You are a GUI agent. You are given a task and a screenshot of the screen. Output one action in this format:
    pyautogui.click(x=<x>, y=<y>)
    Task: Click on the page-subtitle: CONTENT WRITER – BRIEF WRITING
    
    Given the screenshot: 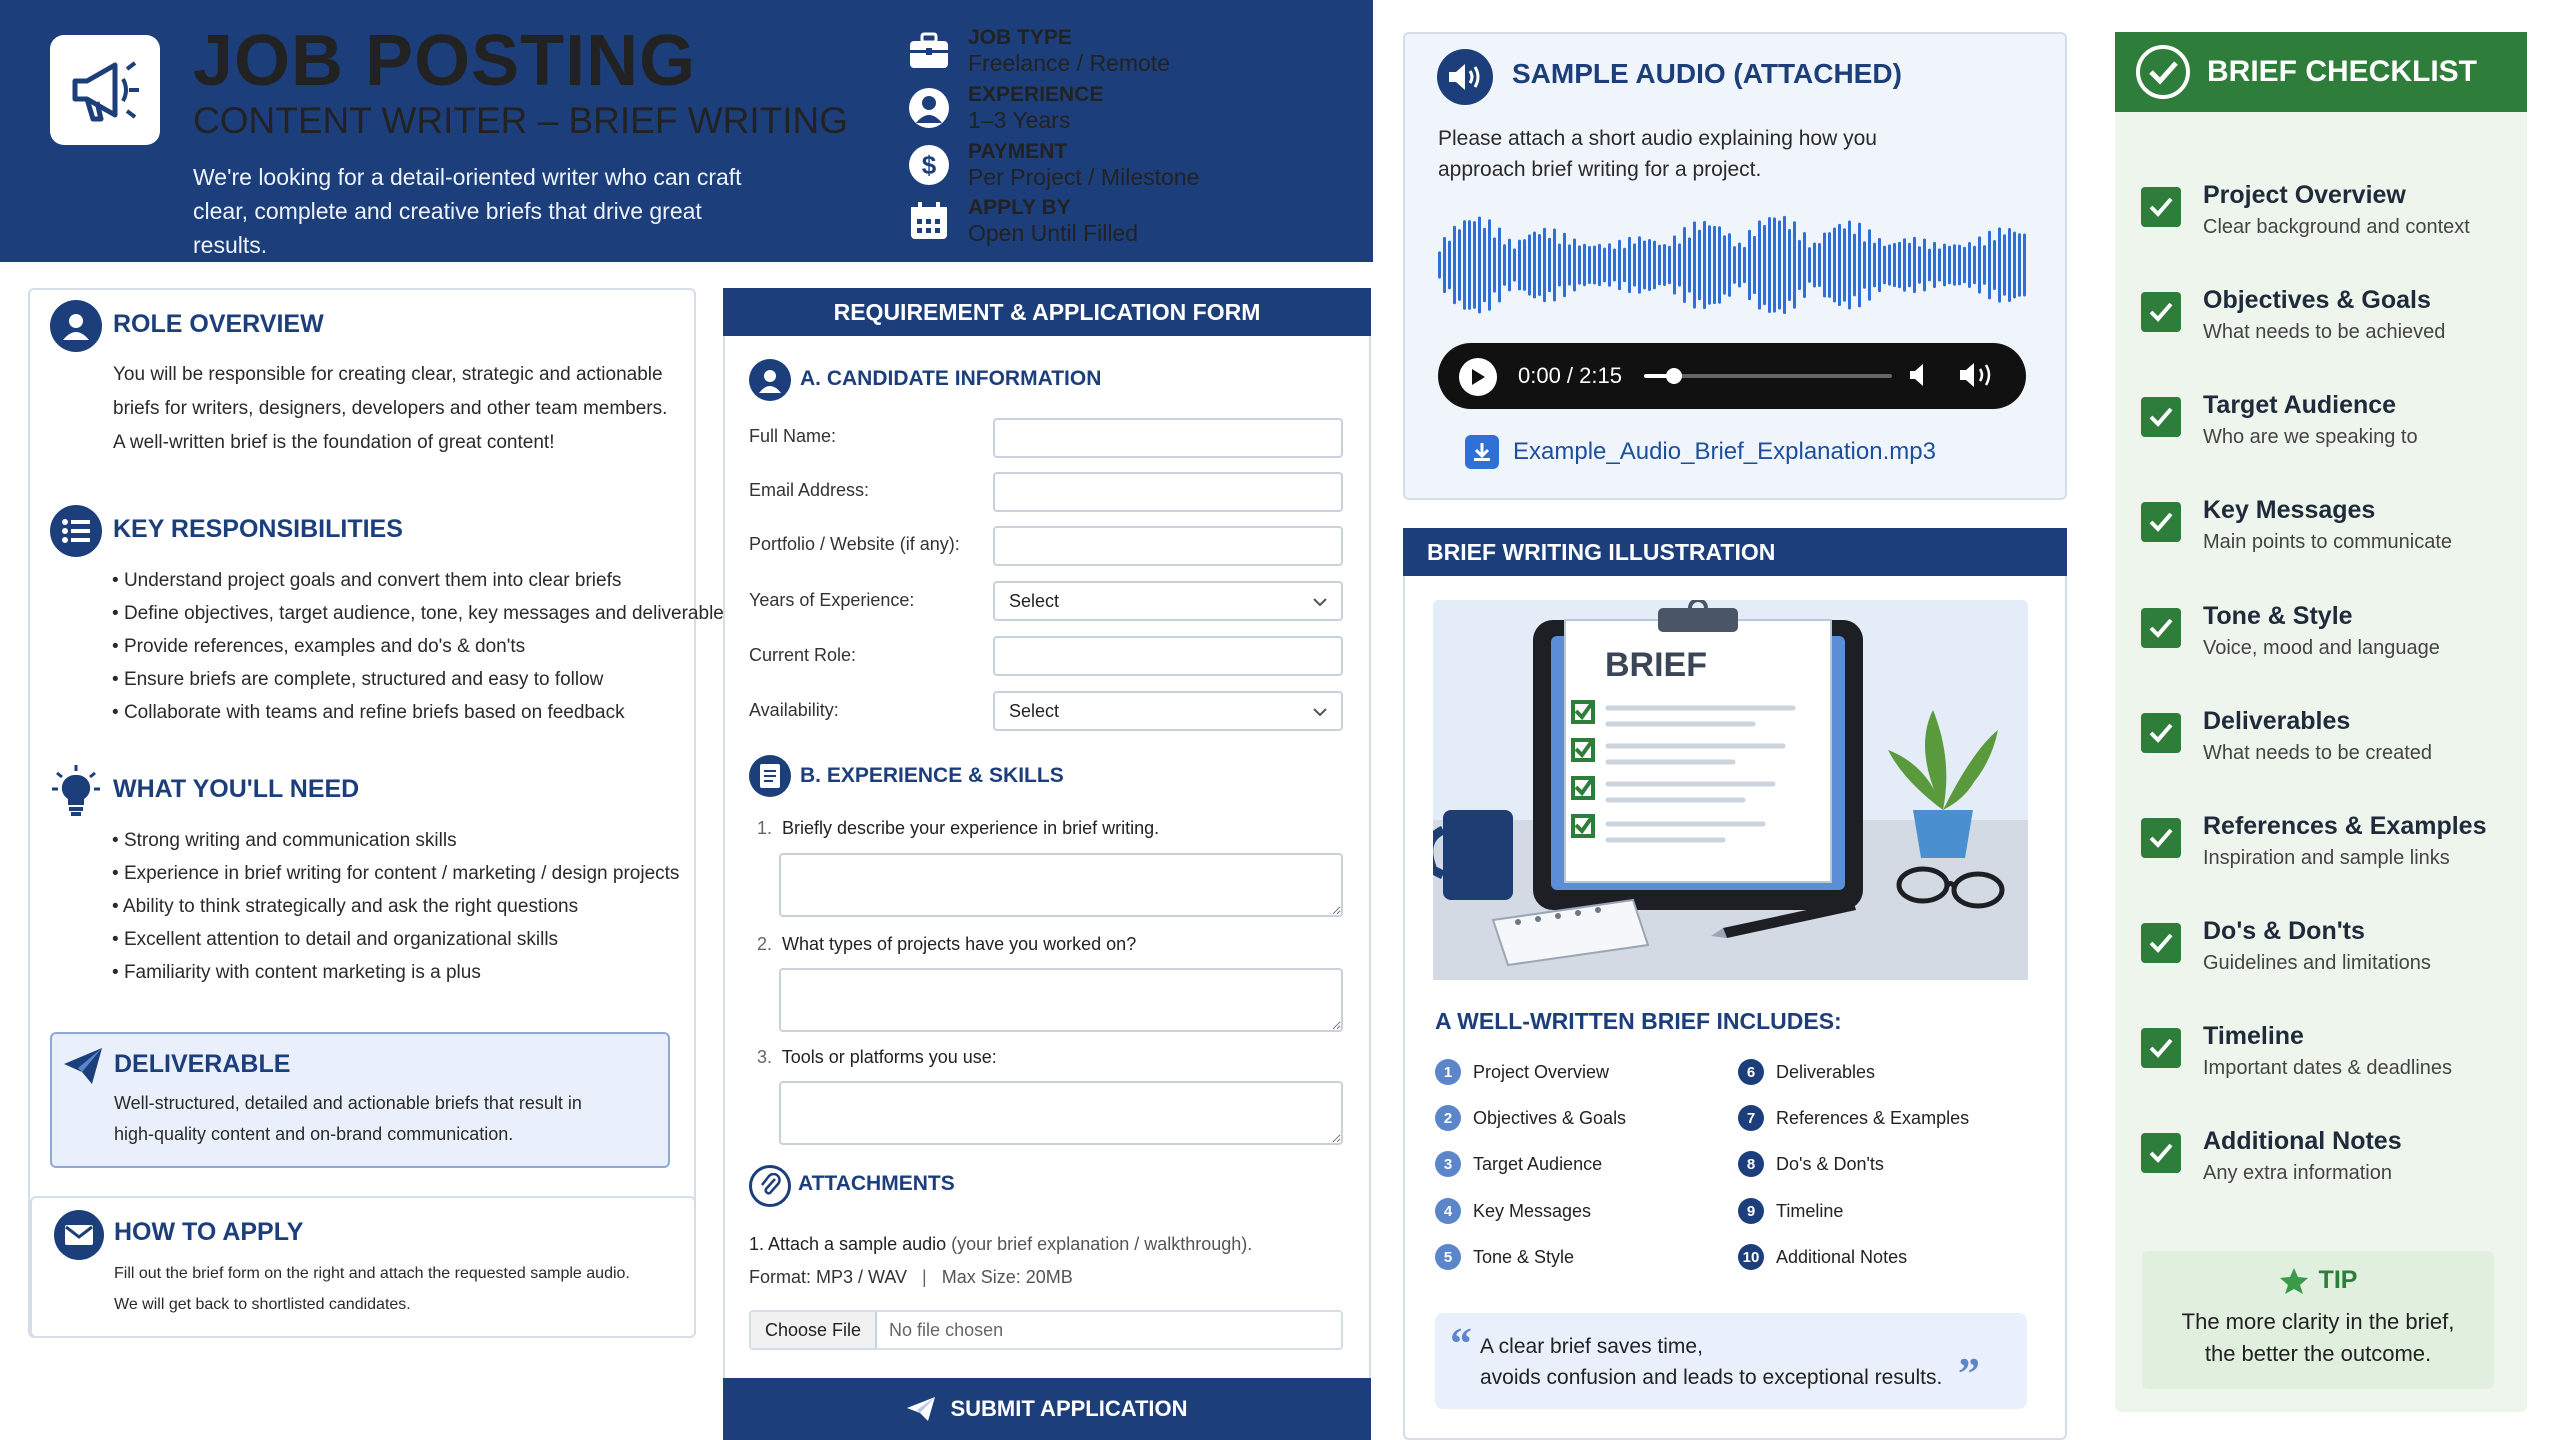 What is the action you would take?
    pyautogui.click(x=521, y=120)
    